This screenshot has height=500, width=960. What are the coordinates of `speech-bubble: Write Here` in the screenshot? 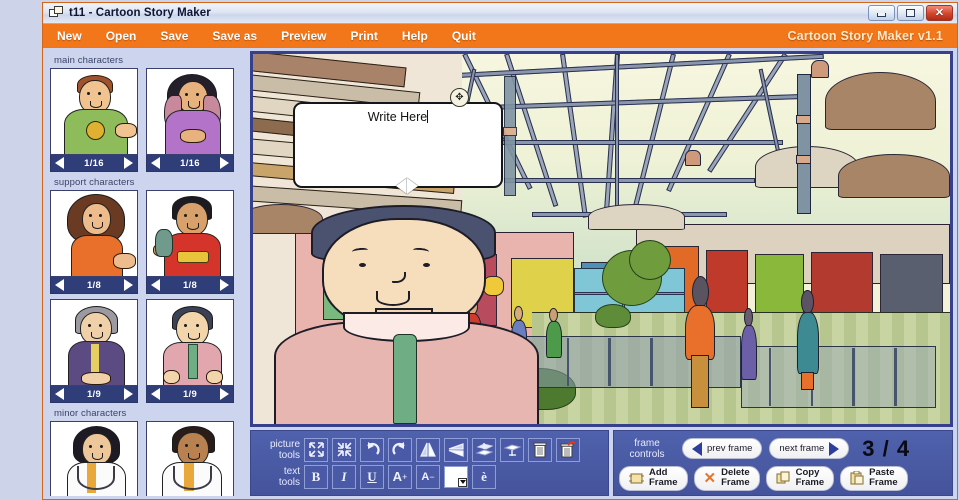 It's located at (398, 145).